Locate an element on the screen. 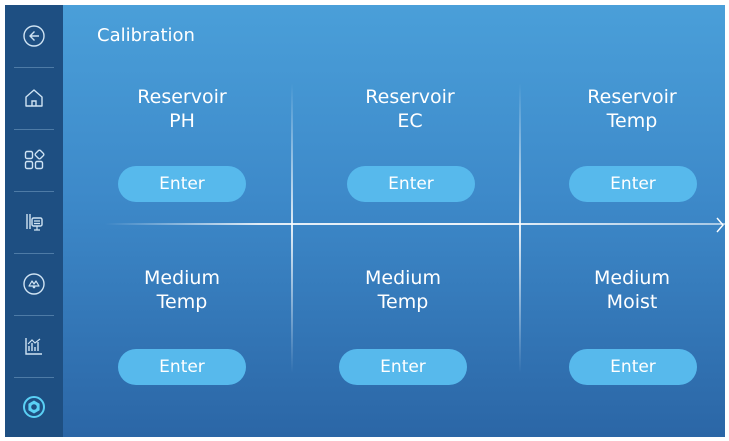  nav-devices-button is located at coordinates (34, 222).